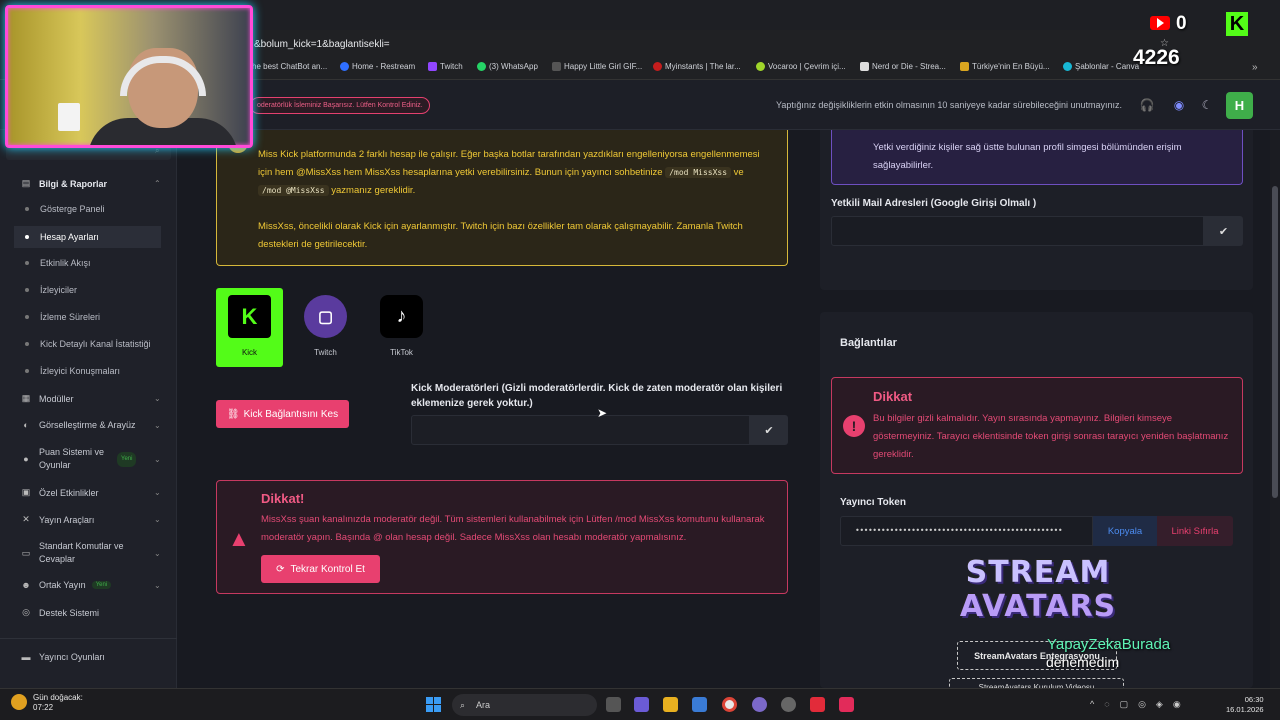 This screenshot has width=1280, height=720. Describe the element at coordinates (1140, 704) in the screenshot. I see `system-tray-icons: ^◌▢◎◈◉` at that location.